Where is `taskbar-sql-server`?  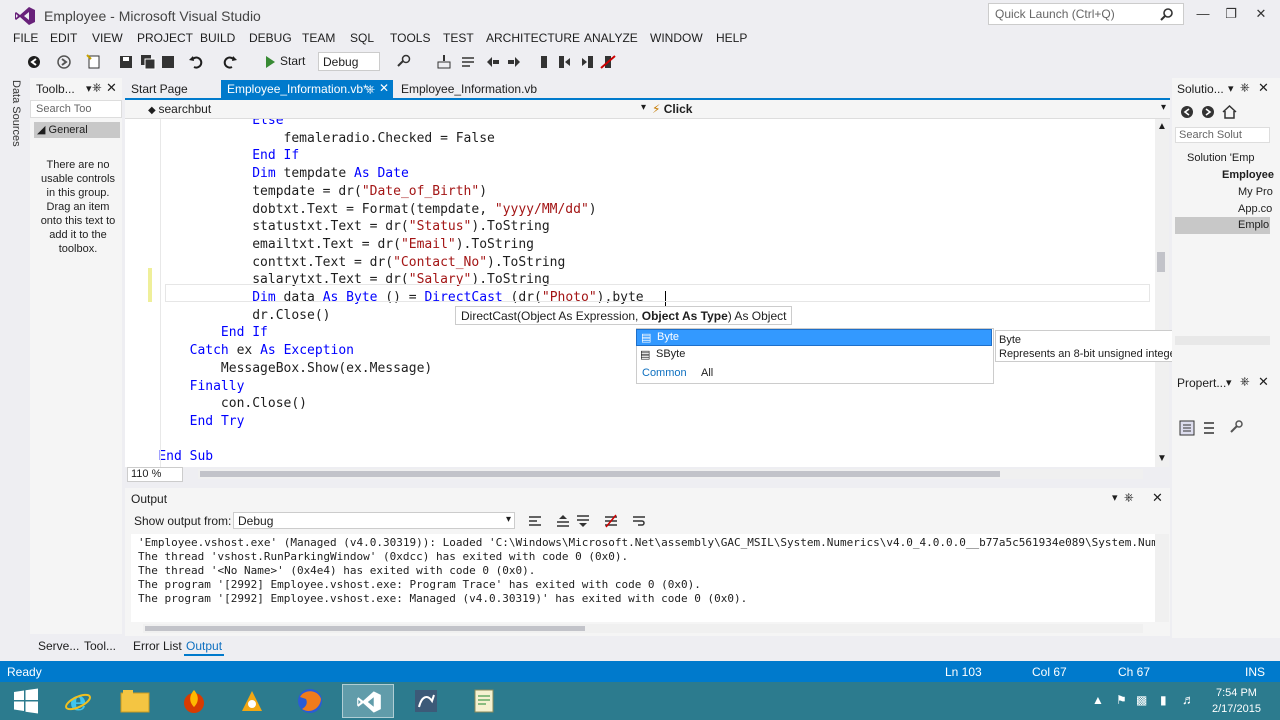 taskbar-sql-server is located at coordinates (426, 701).